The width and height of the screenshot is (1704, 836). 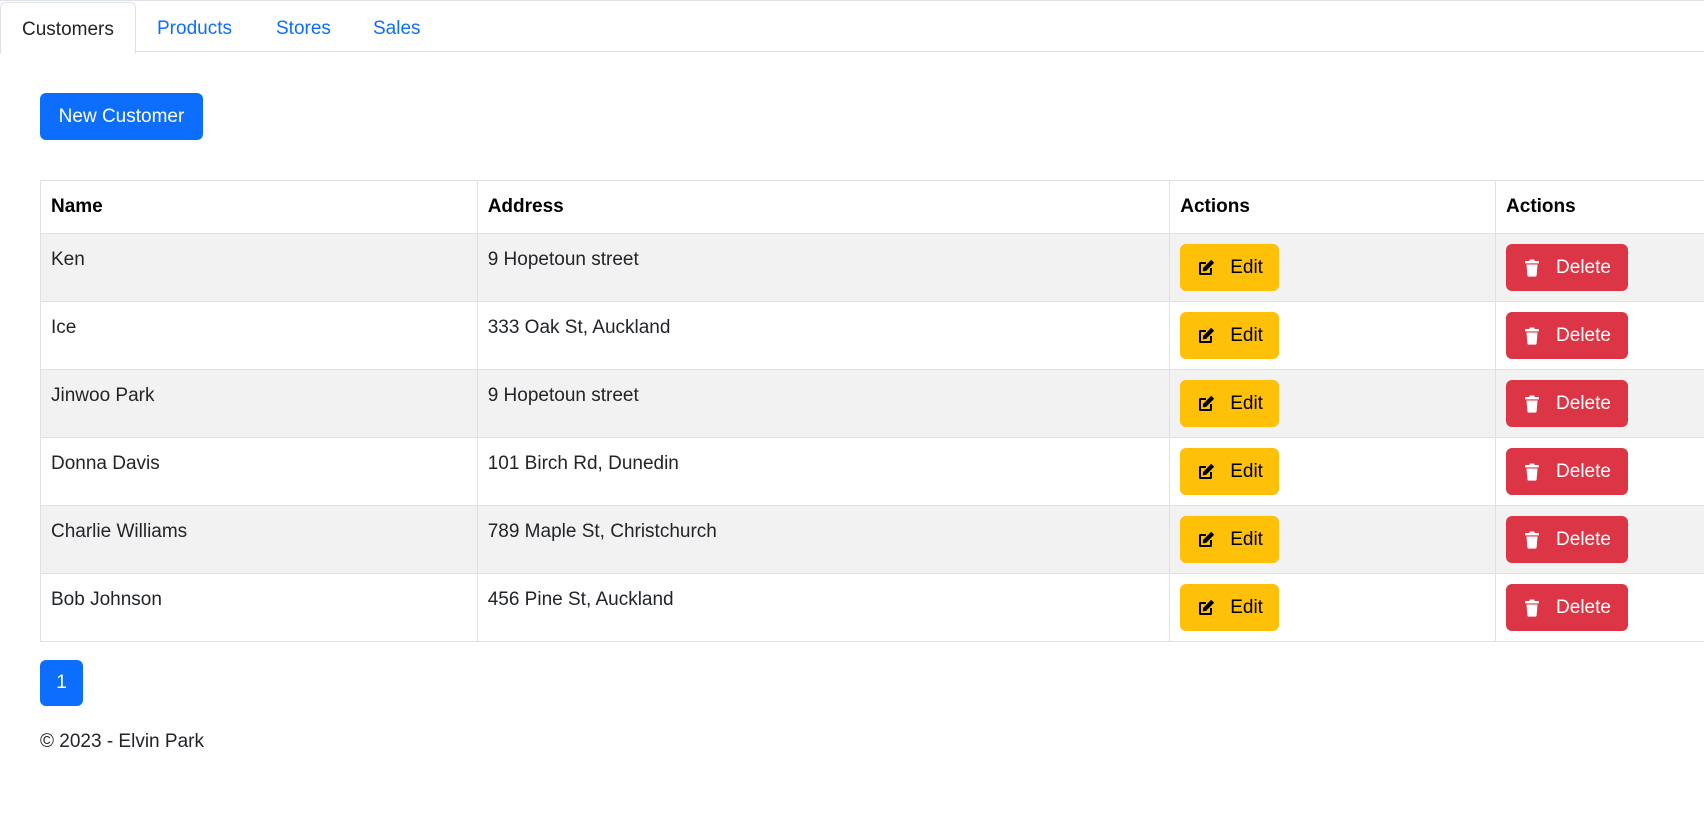 I want to click on cell-name: Donna Davis, so click(x=259, y=471).